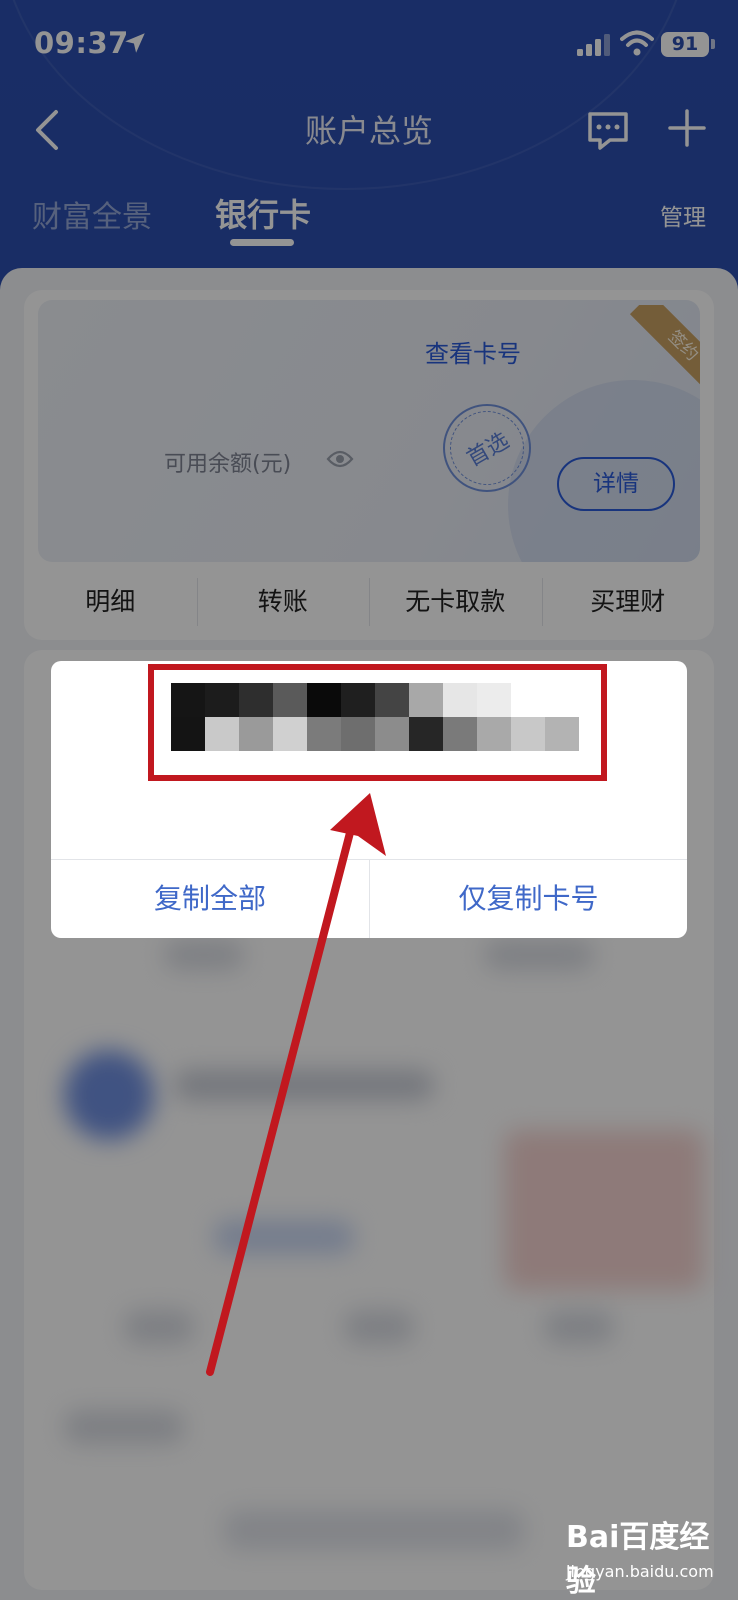 The width and height of the screenshot is (738, 1600). What do you see at coordinates (640, 1571) in the screenshot?
I see `watermark-url: jingyan.baidu.com` at bounding box center [640, 1571].